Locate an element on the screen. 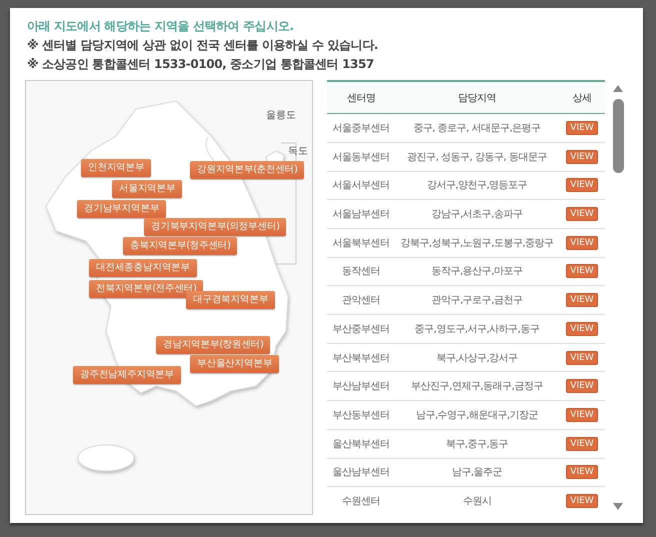 This screenshot has width=656, height=537. instruction-note: ※ 소상공인 통합콜센터 1533-0100, 중소기업 통합콜센터 1357 is located at coordinates (201, 64).